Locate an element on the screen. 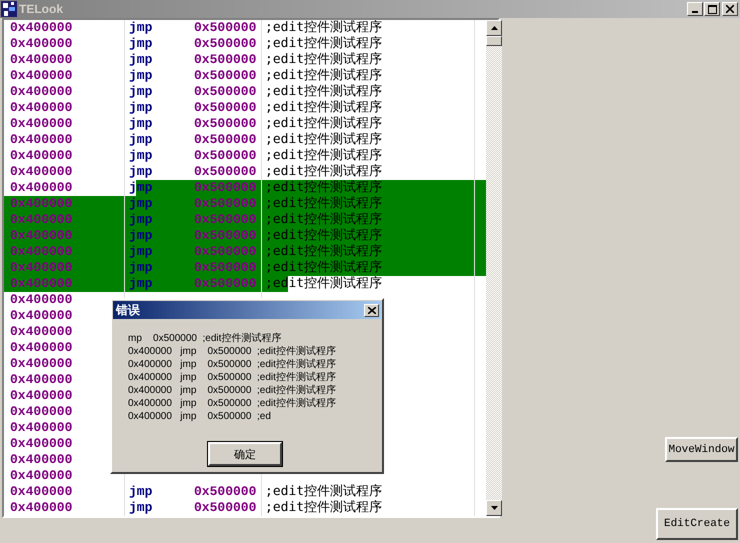 This screenshot has height=543, width=740. message-line: mp 0x500000 ;edit控件测试程序 is located at coordinates (205, 338).